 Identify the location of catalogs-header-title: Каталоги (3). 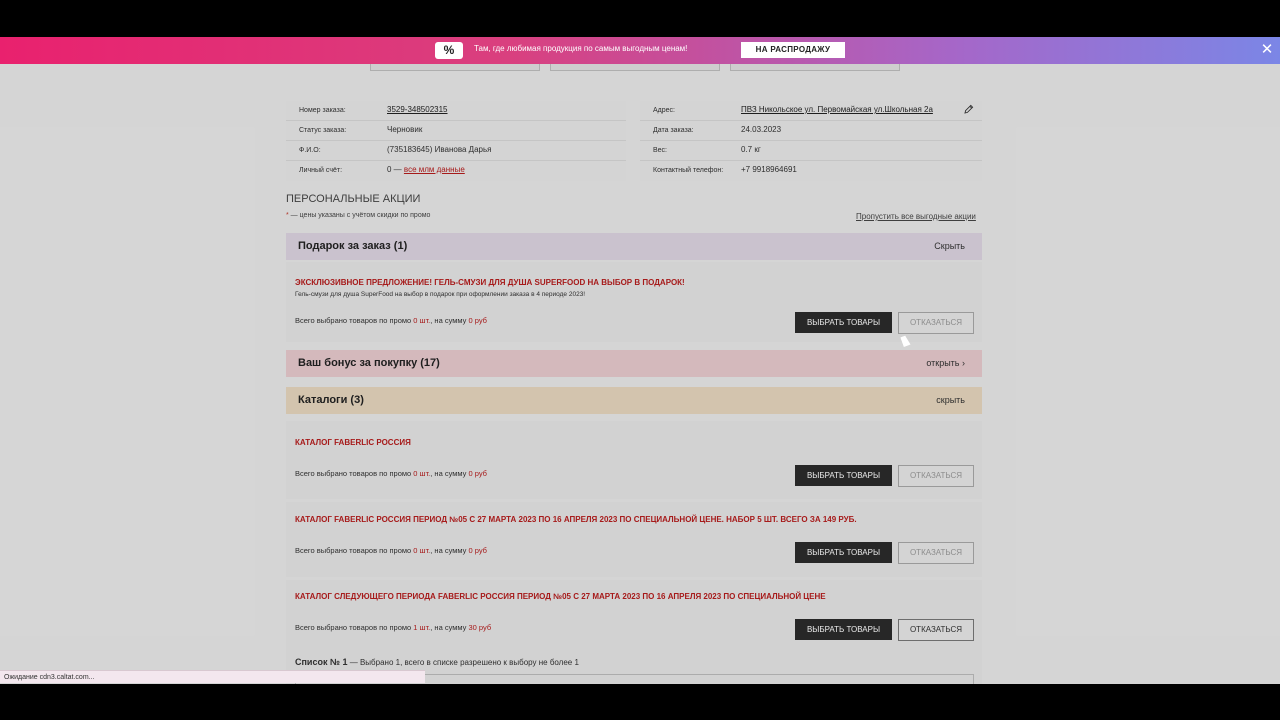
(331, 400).